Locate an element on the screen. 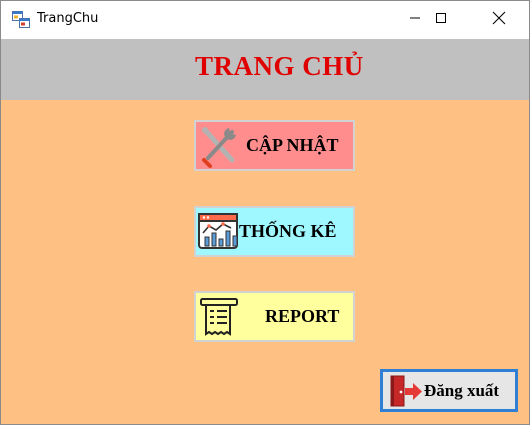  chart-icon is located at coordinates (219, 234).